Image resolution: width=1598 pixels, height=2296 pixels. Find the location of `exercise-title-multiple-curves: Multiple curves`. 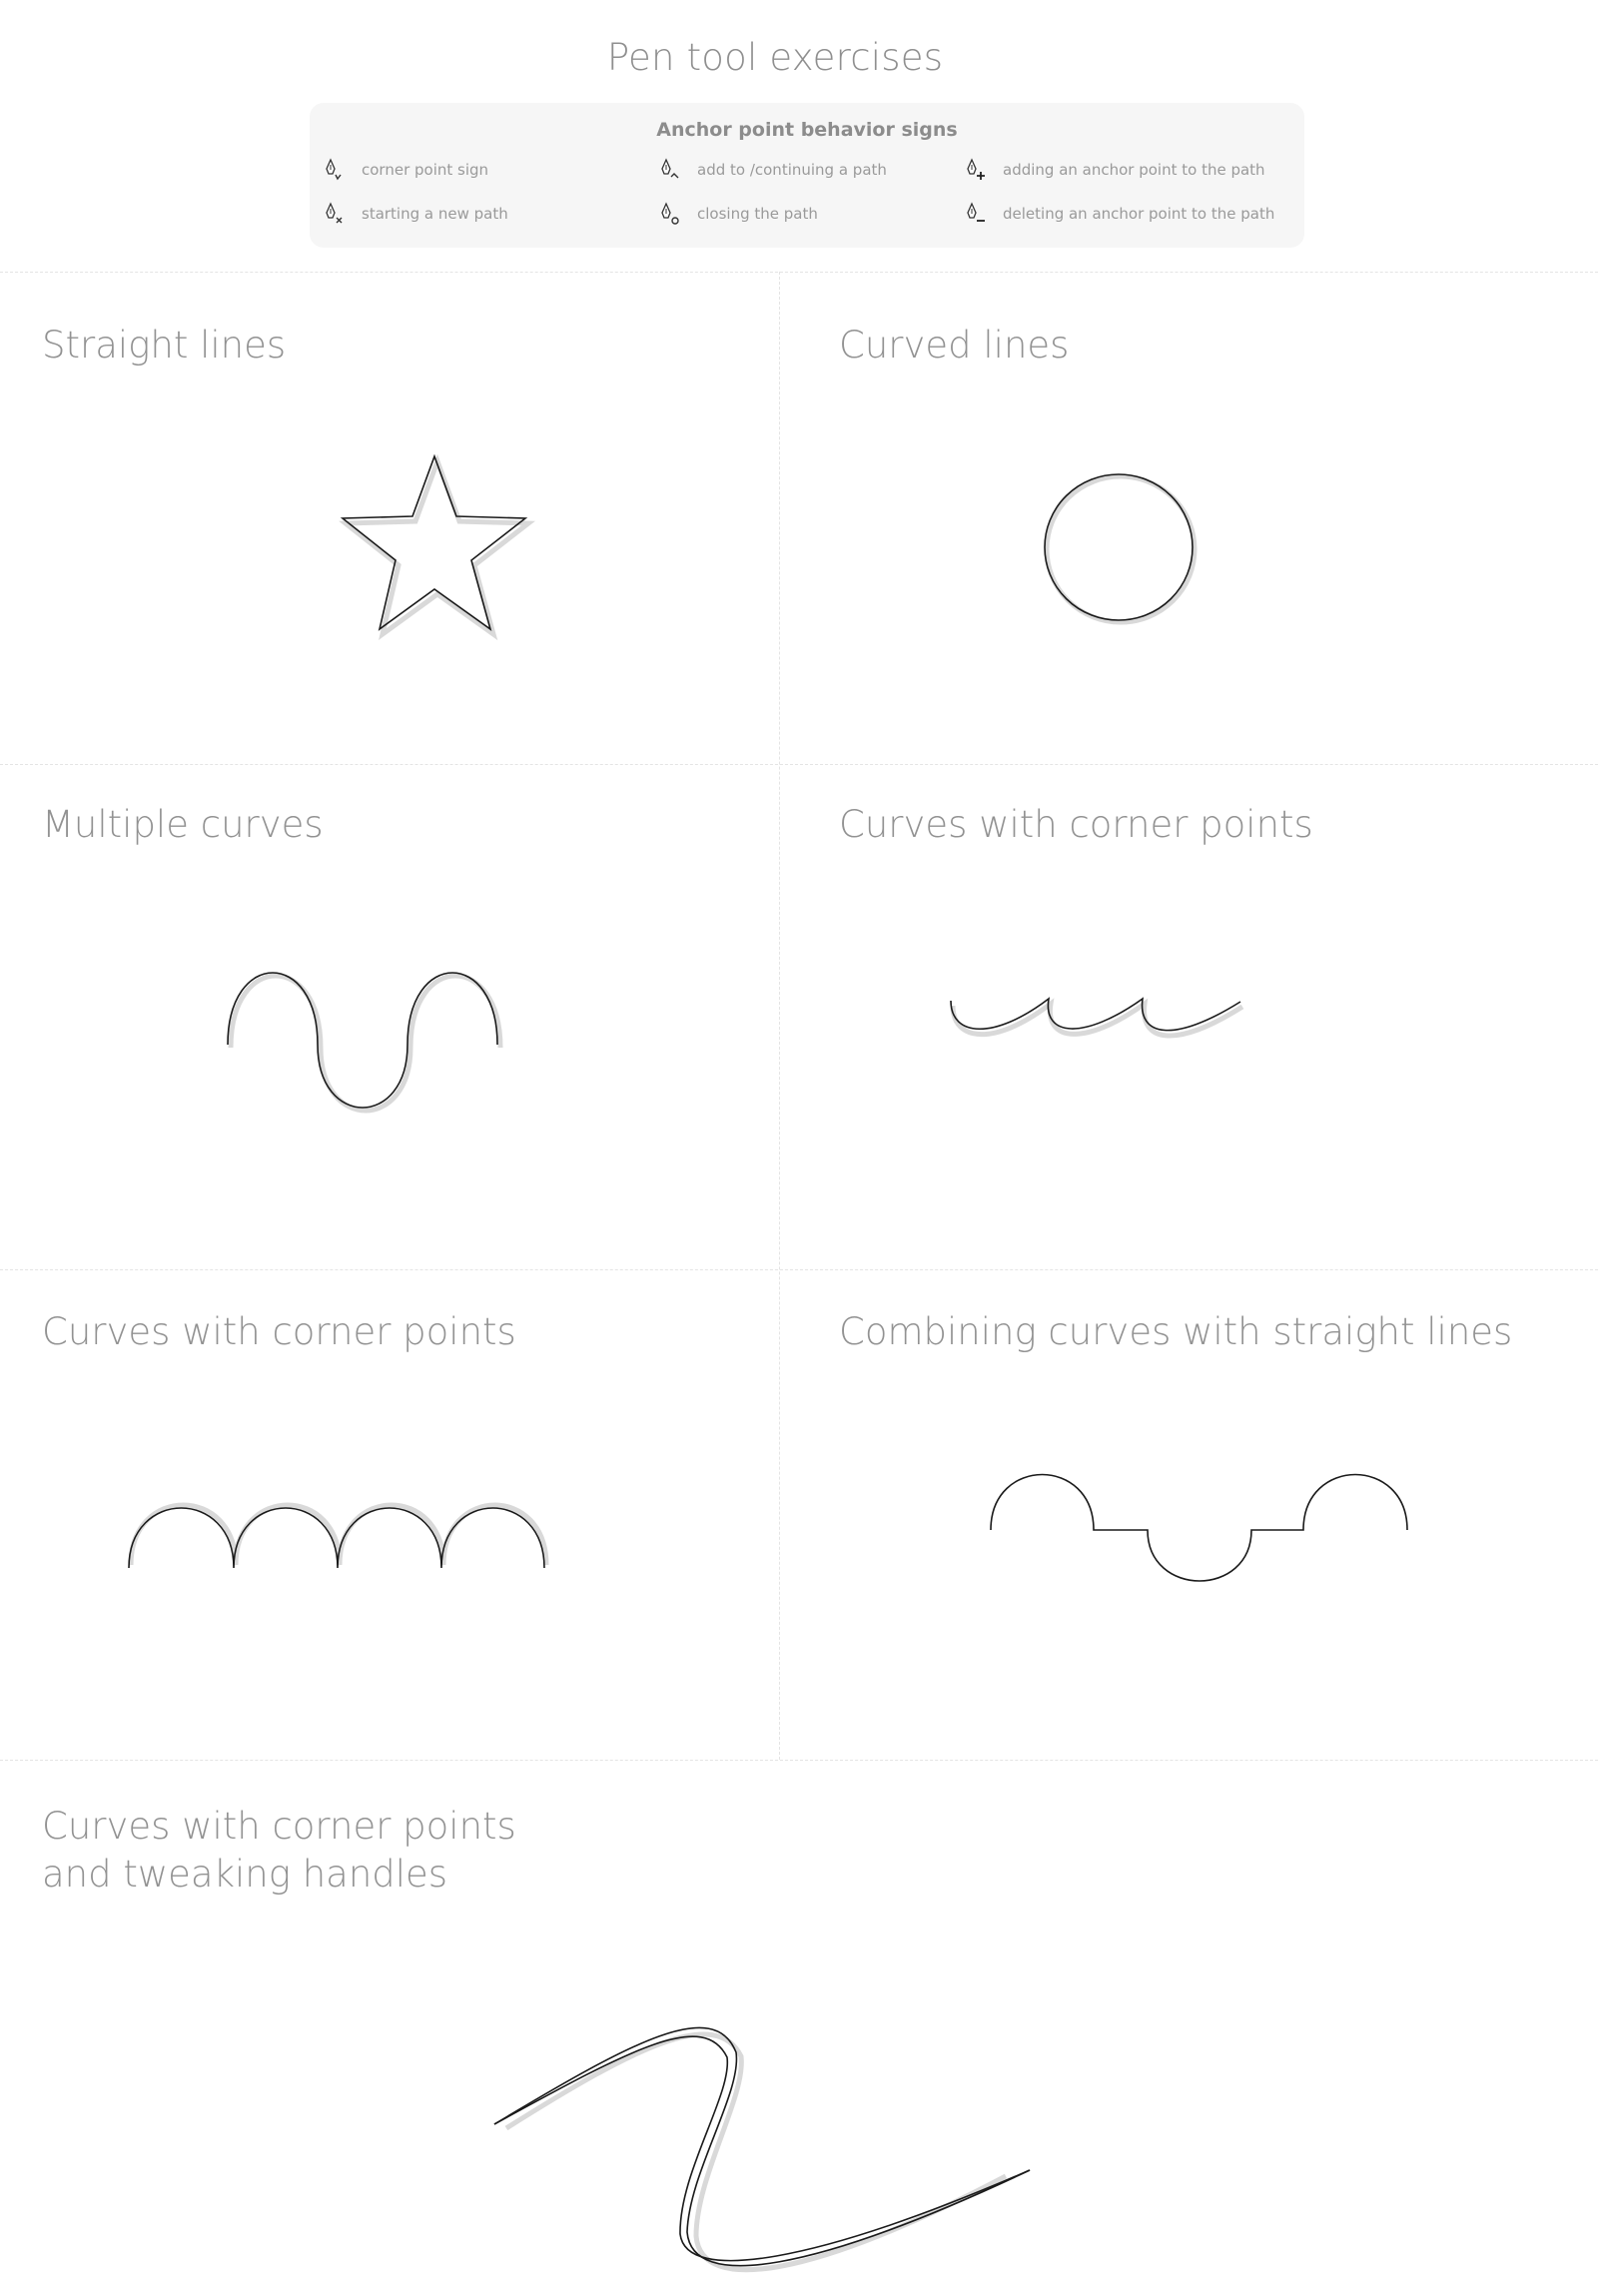

exercise-title-multiple-curves: Multiple curves is located at coordinates (183, 824).